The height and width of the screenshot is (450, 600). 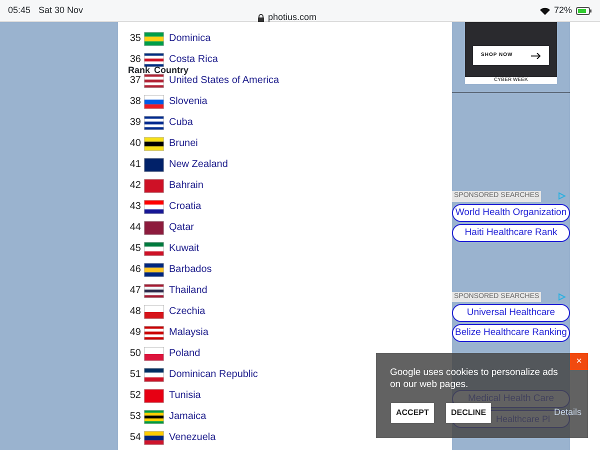 I want to click on details-link: Details, so click(x=568, y=413).